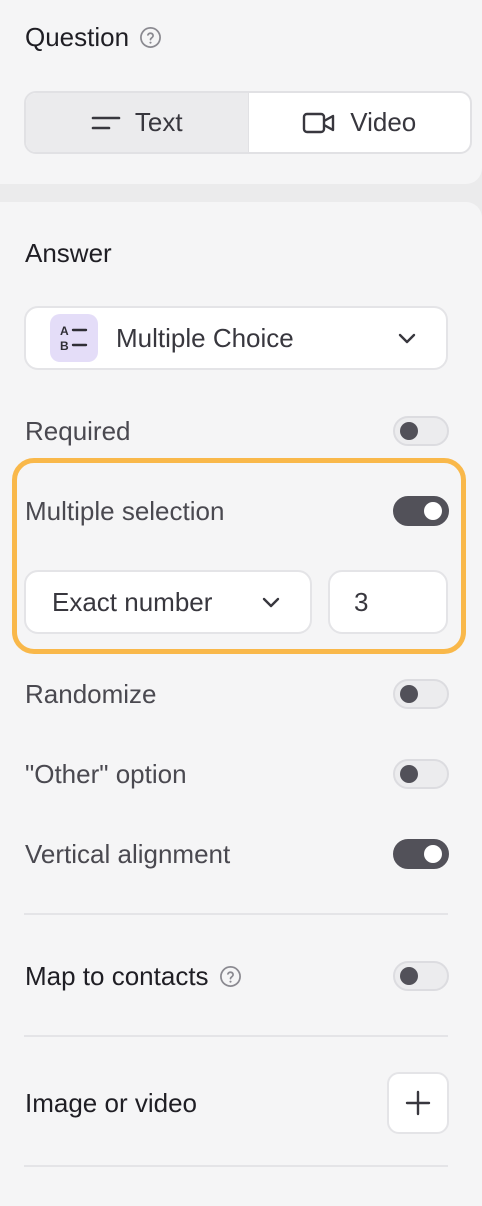 Image resolution: width=482 pixels, height=1206 pixels. What do you see at coordinates (319, 122) in the screenshot?
I see `video-camera-icon` at bounding box center [319, 122].